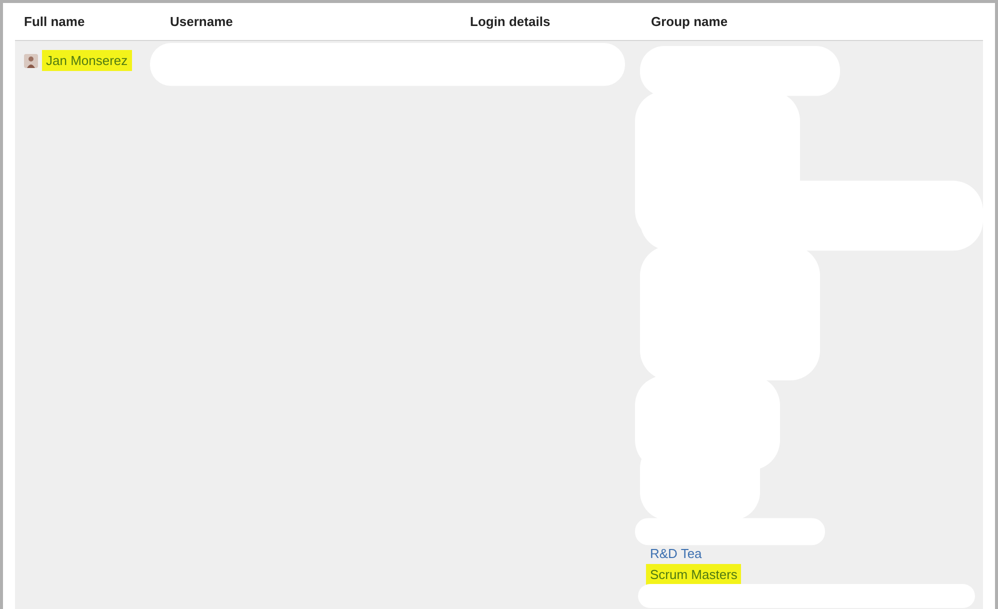  I want to click on column-header: Full name, so click(55, 21).